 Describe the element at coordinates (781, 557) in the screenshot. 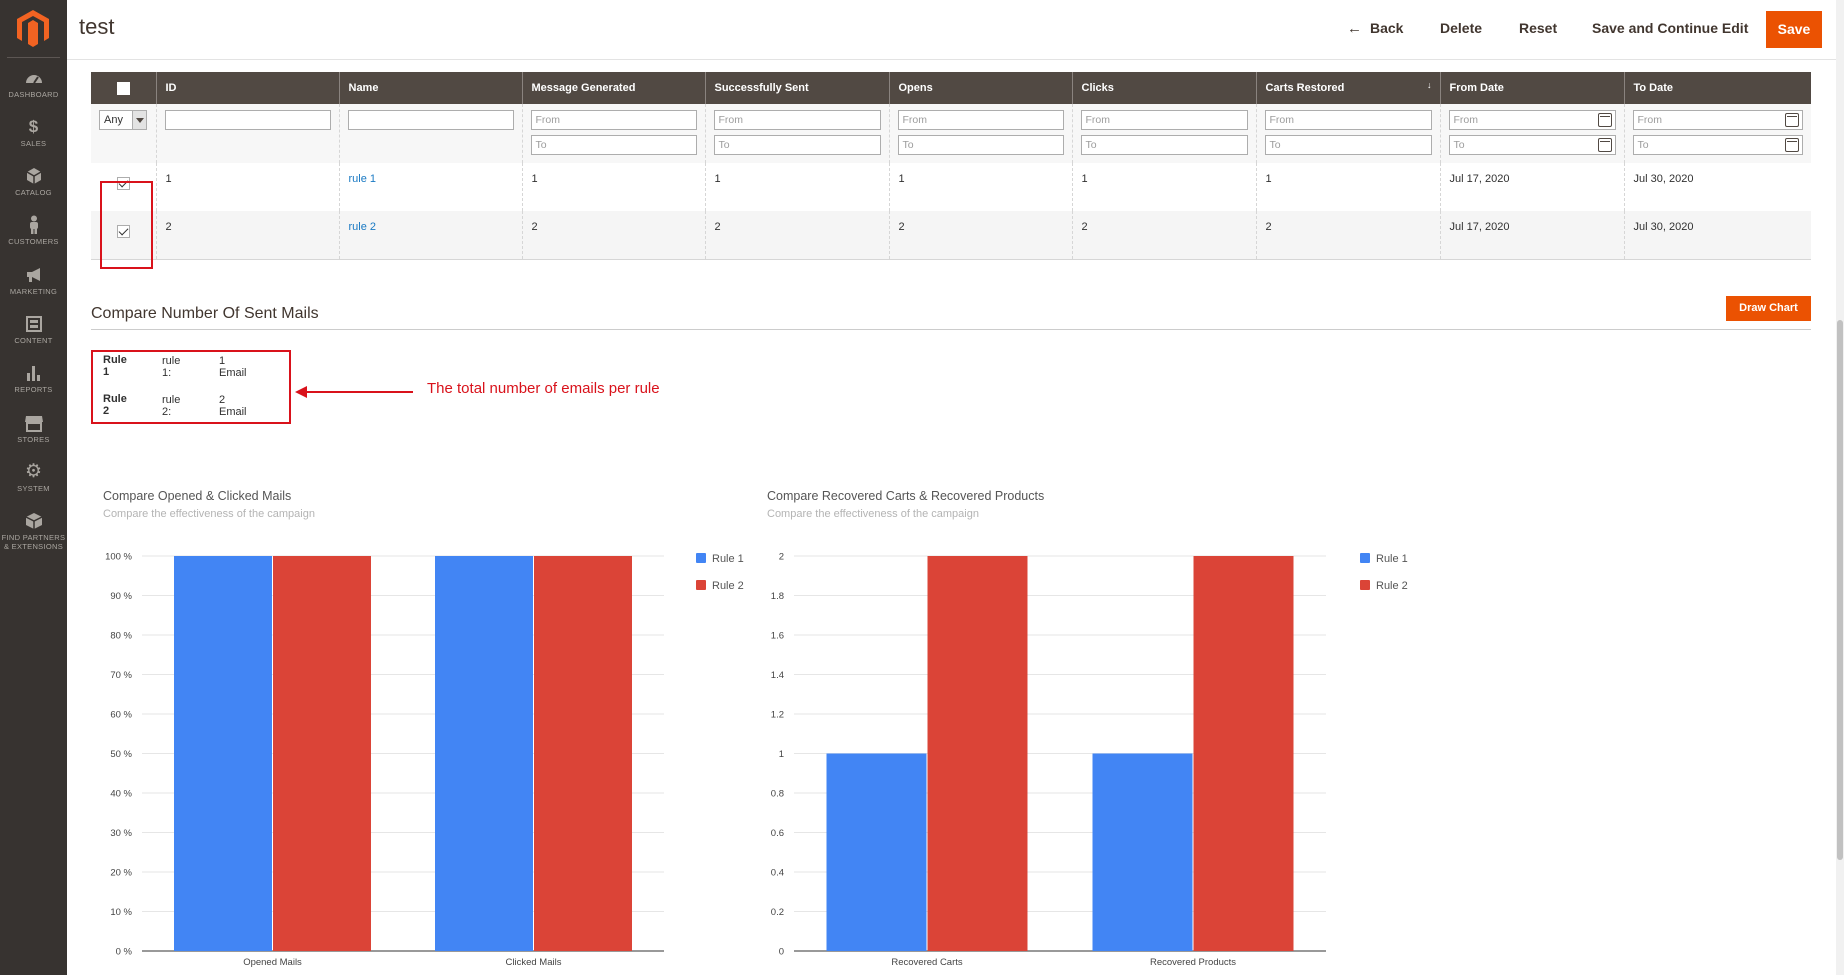

I see `y-tick-label: 2` at that location.